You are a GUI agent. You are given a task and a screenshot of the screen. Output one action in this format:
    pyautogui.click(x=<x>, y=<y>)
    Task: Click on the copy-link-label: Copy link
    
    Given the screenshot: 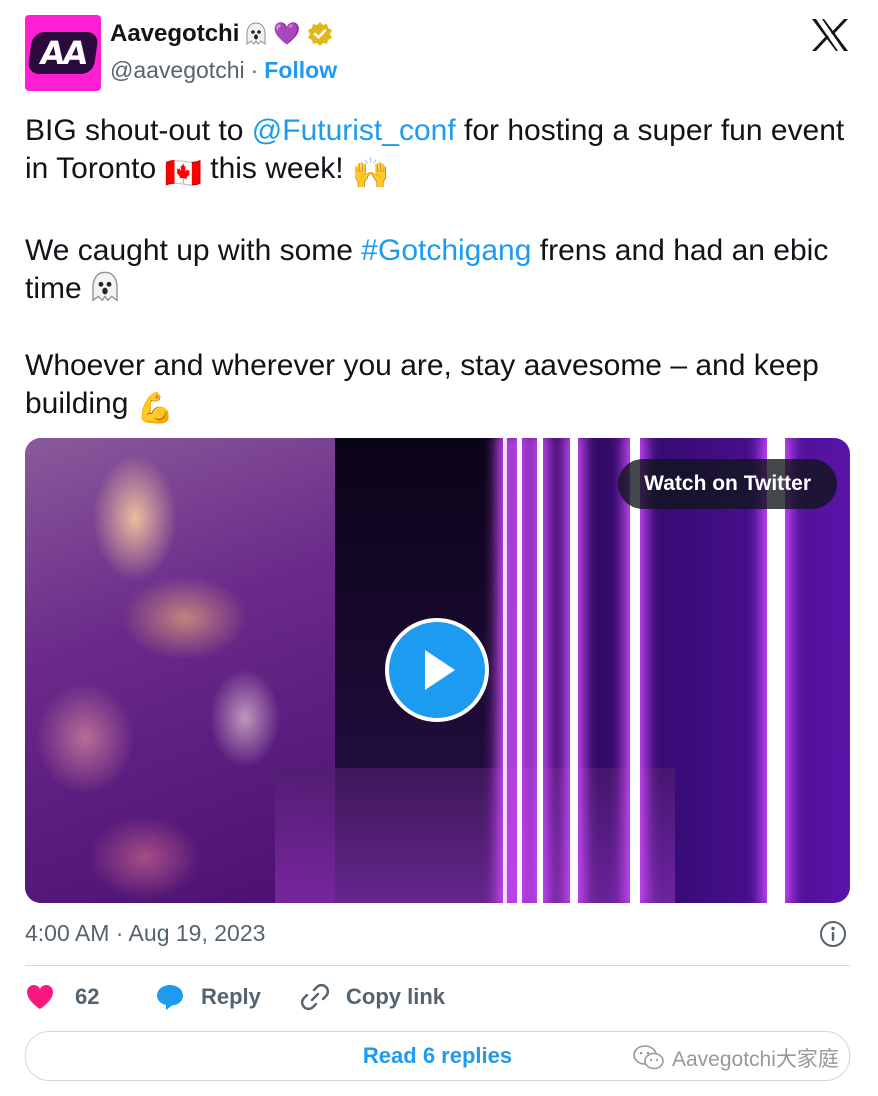 What is the action you would take?
    pyautogui.click(x=396, y=996)
    